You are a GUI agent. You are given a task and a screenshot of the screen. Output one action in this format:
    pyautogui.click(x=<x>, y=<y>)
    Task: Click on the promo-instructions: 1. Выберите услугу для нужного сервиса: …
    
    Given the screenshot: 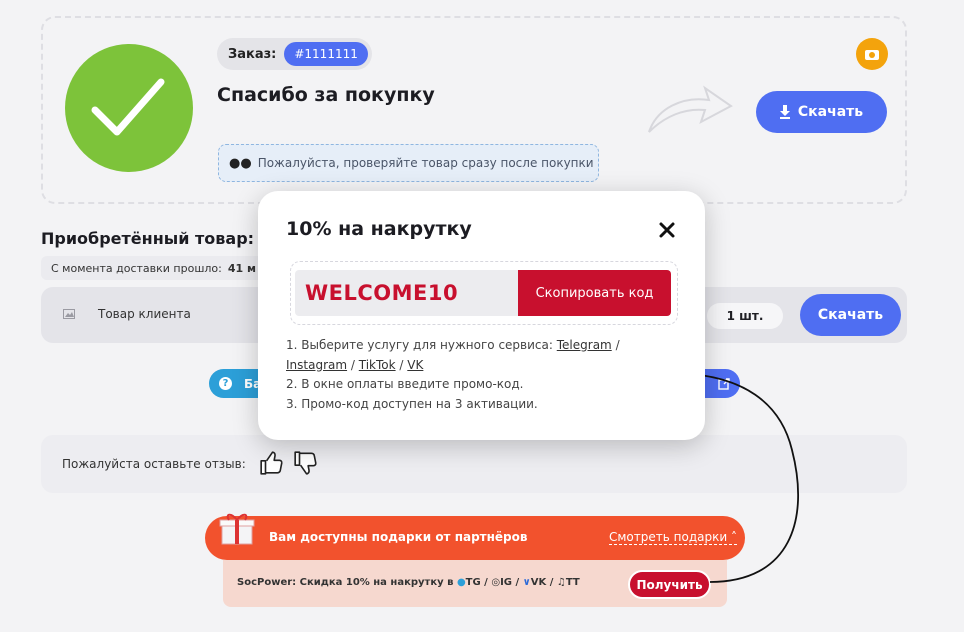 What is the action you would take?
    pyautogui.click(x=476, y=375)
    